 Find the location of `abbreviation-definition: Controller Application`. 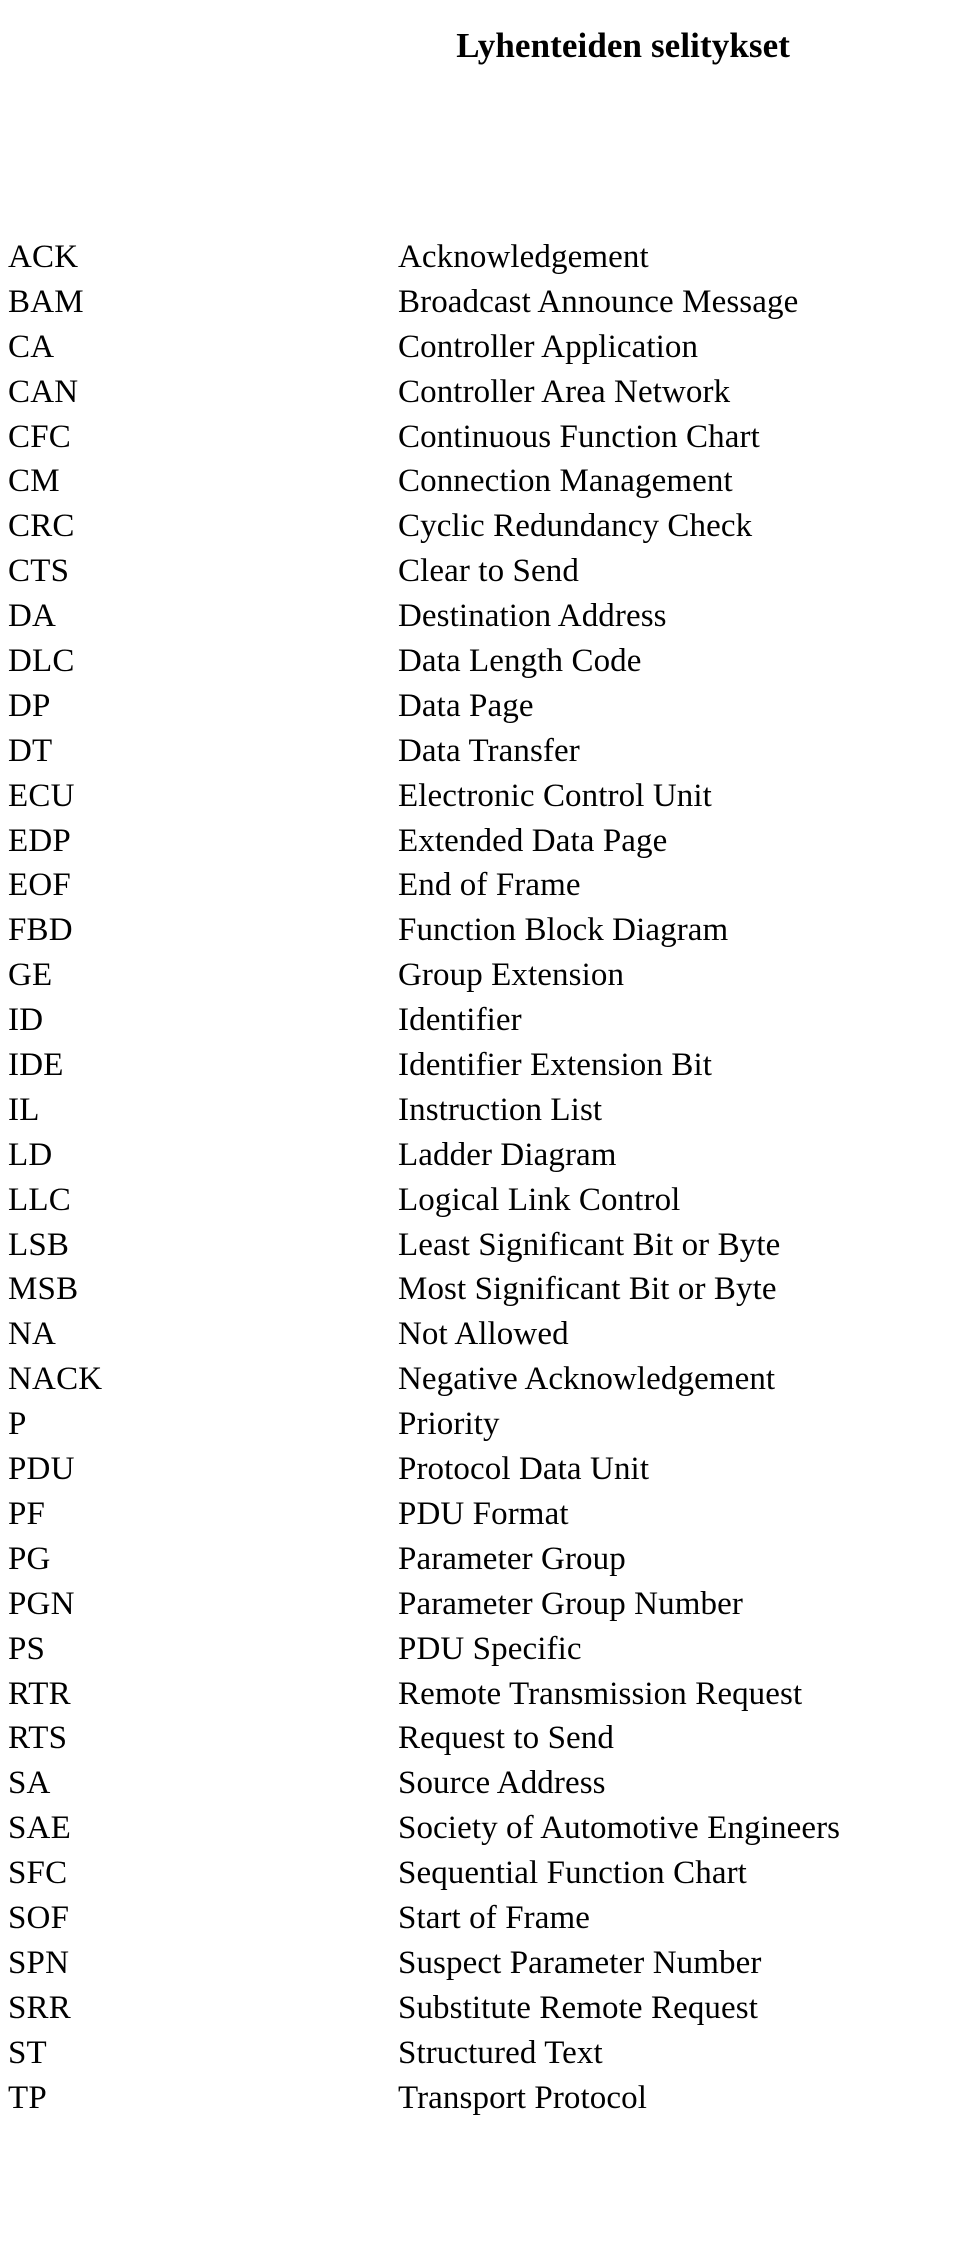

abbreviation-definition: Controller Application is located at coordinates (548, 346).